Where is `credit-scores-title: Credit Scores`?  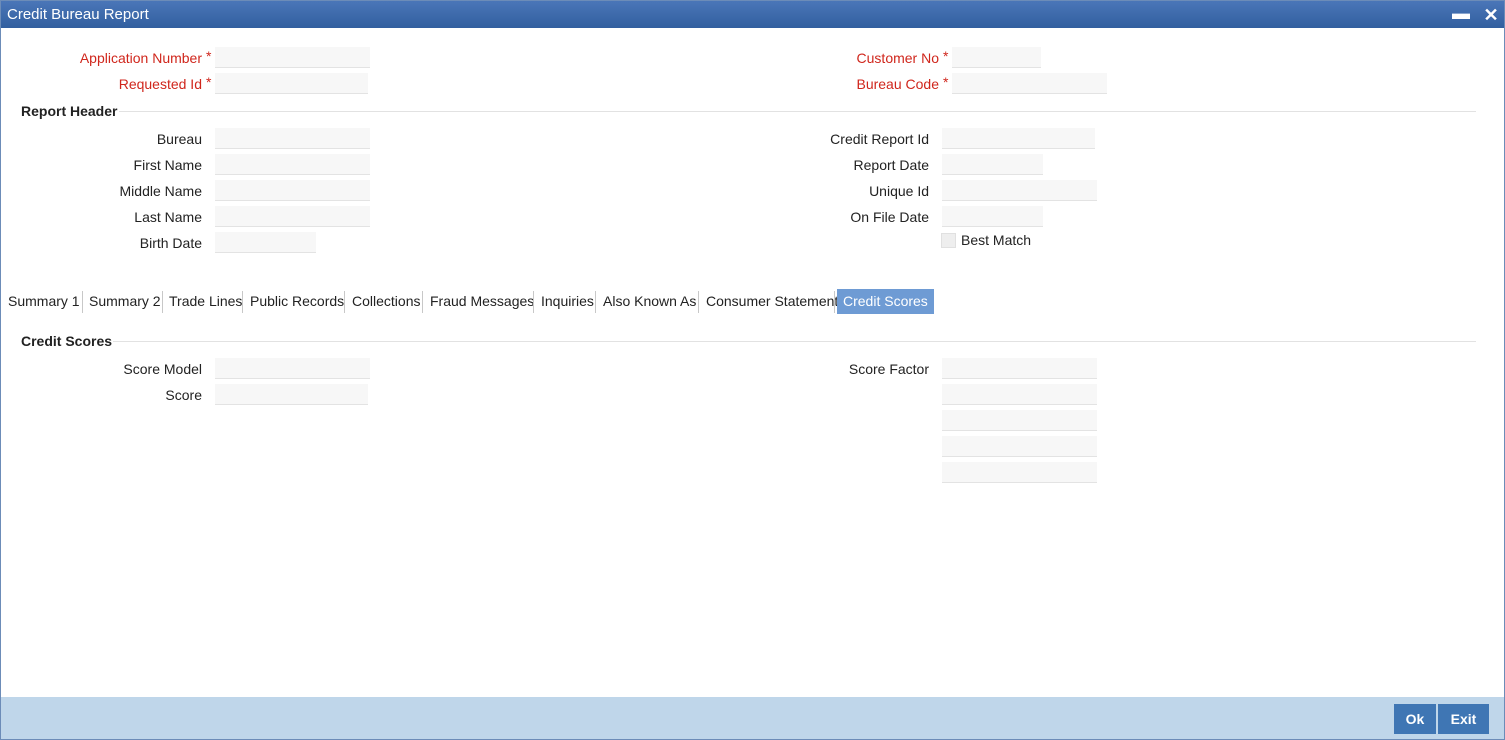
credit-scores-title: Credit Scores is located at coordinates (67, 341).